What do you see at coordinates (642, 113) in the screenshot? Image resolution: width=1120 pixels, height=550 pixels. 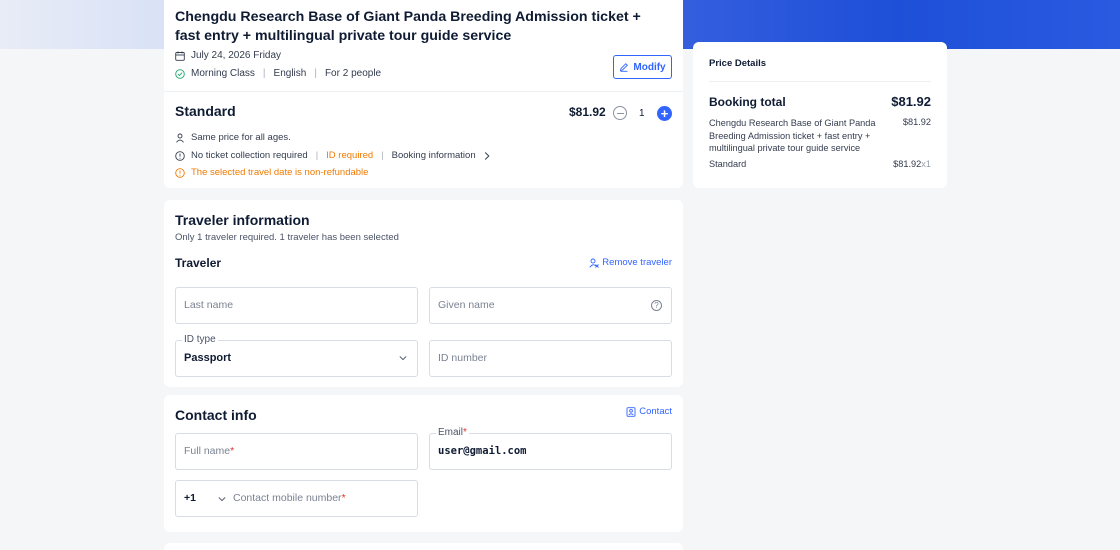 I see `quantity-value: 1` at bounding box center [642, 113].